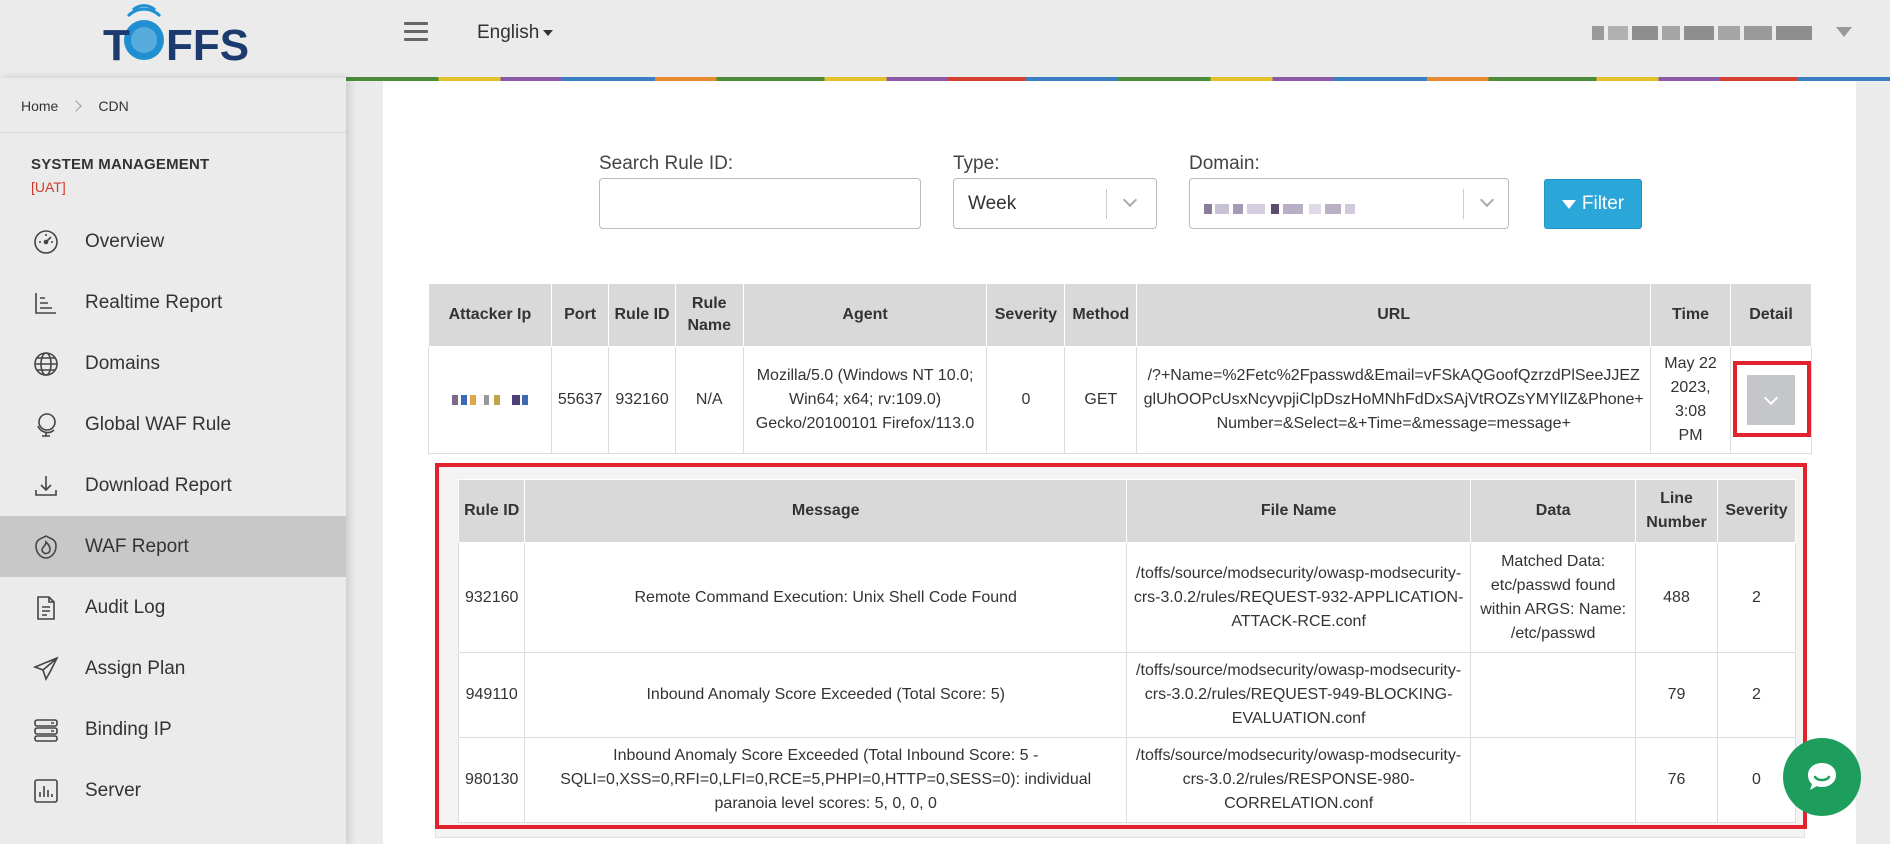 The image size is (1890, 844). Describe the element at coordinates (128, 729) in the screenshot. I see `sidebar-item-label: Binding IP` at that location.